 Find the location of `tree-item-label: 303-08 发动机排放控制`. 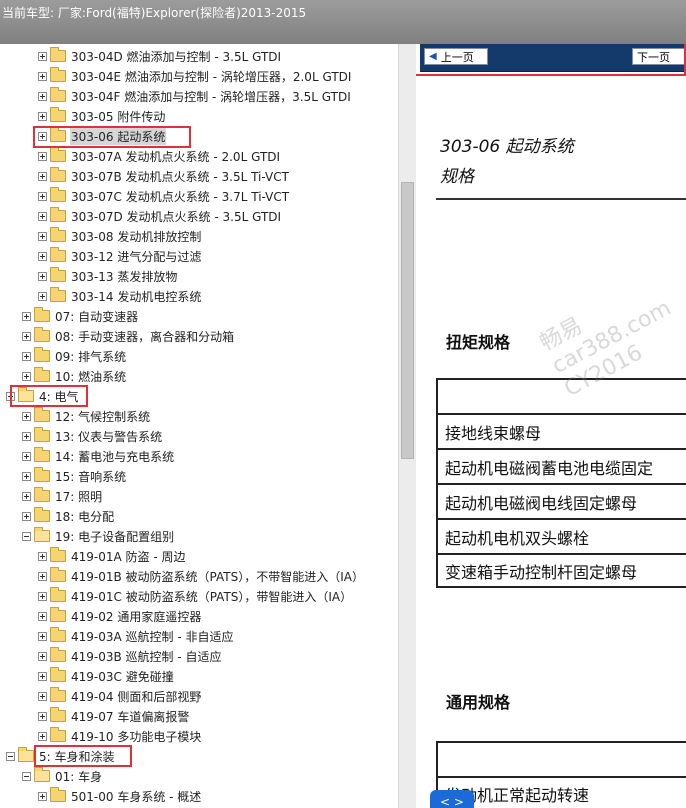

tree-item-label: 303-08 发动机排放控制 is located at coordinates (136, 236).